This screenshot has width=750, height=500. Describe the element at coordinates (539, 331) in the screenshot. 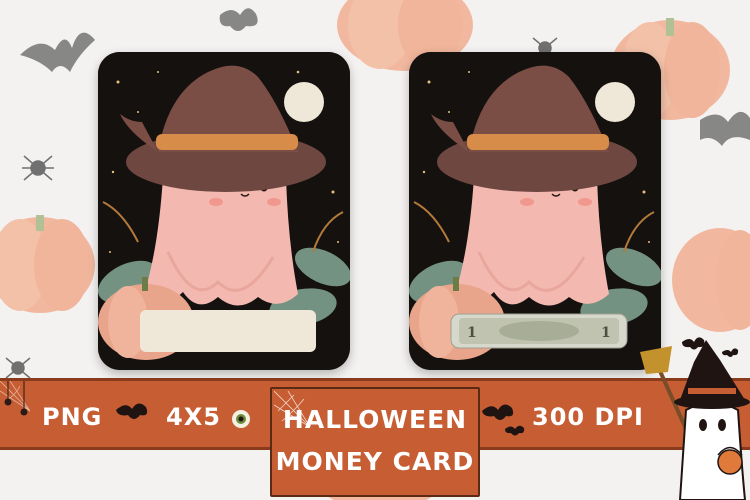

I see `dollar-bill: 1 1` at that location.